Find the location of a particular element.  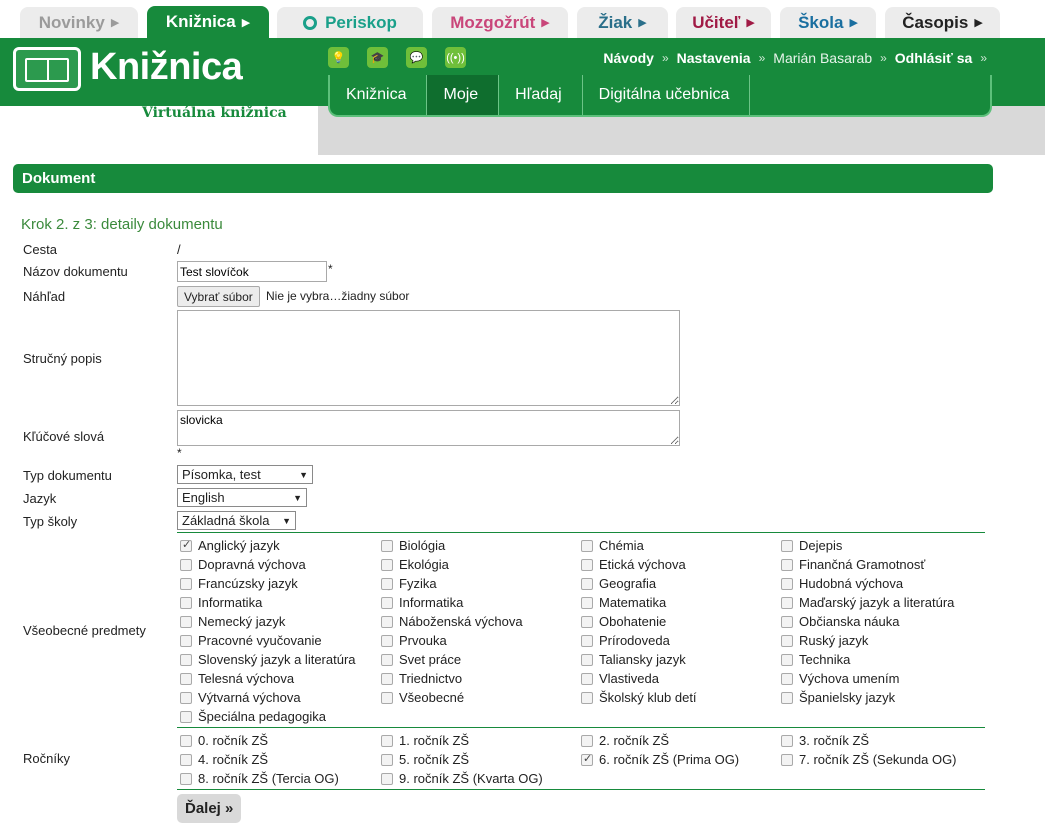

tab-ucitel: Učiteľ ▶ is located at coordinates (723, 22).